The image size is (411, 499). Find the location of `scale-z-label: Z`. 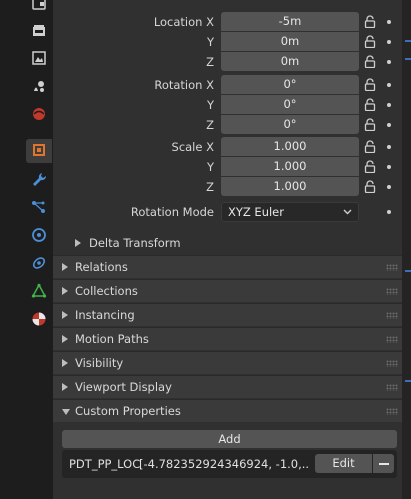

scale-z-label: Z is located at coordinates (210, 187).